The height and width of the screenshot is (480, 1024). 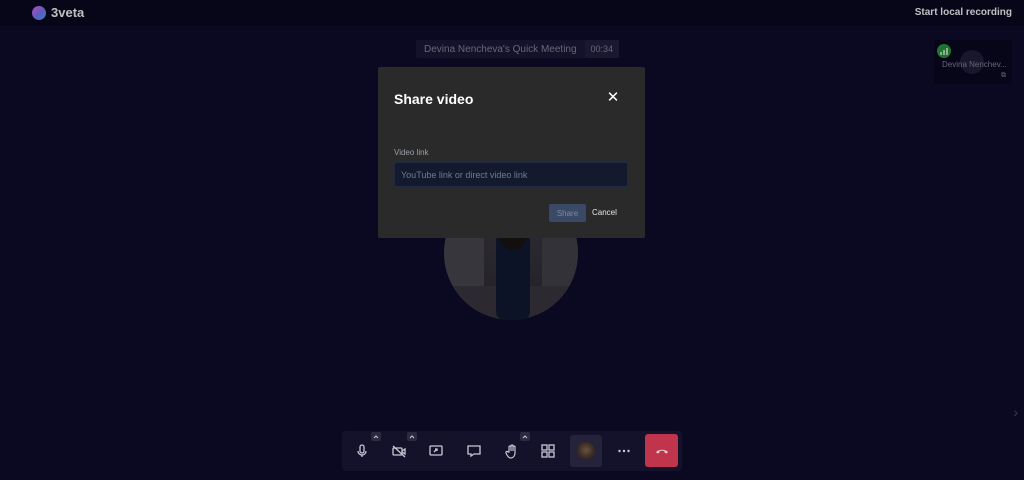 I want to click on screen-share-icon, so click(x=436, y=450).